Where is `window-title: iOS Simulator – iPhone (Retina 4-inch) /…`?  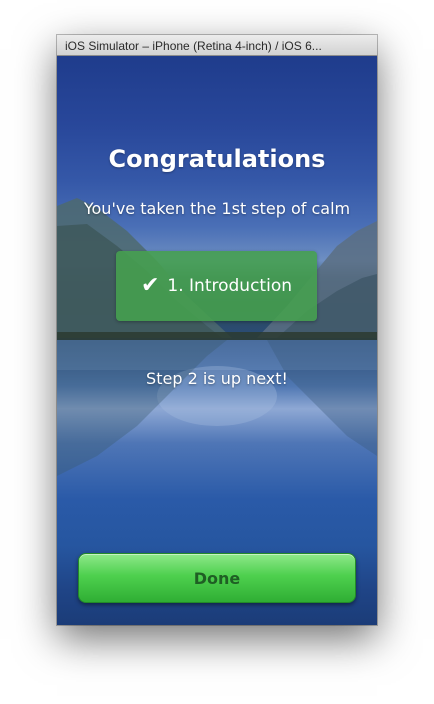 window-title: iOS Simulator – iPhone (Retina 4-inch) /… is located at coordinates (193, 46).